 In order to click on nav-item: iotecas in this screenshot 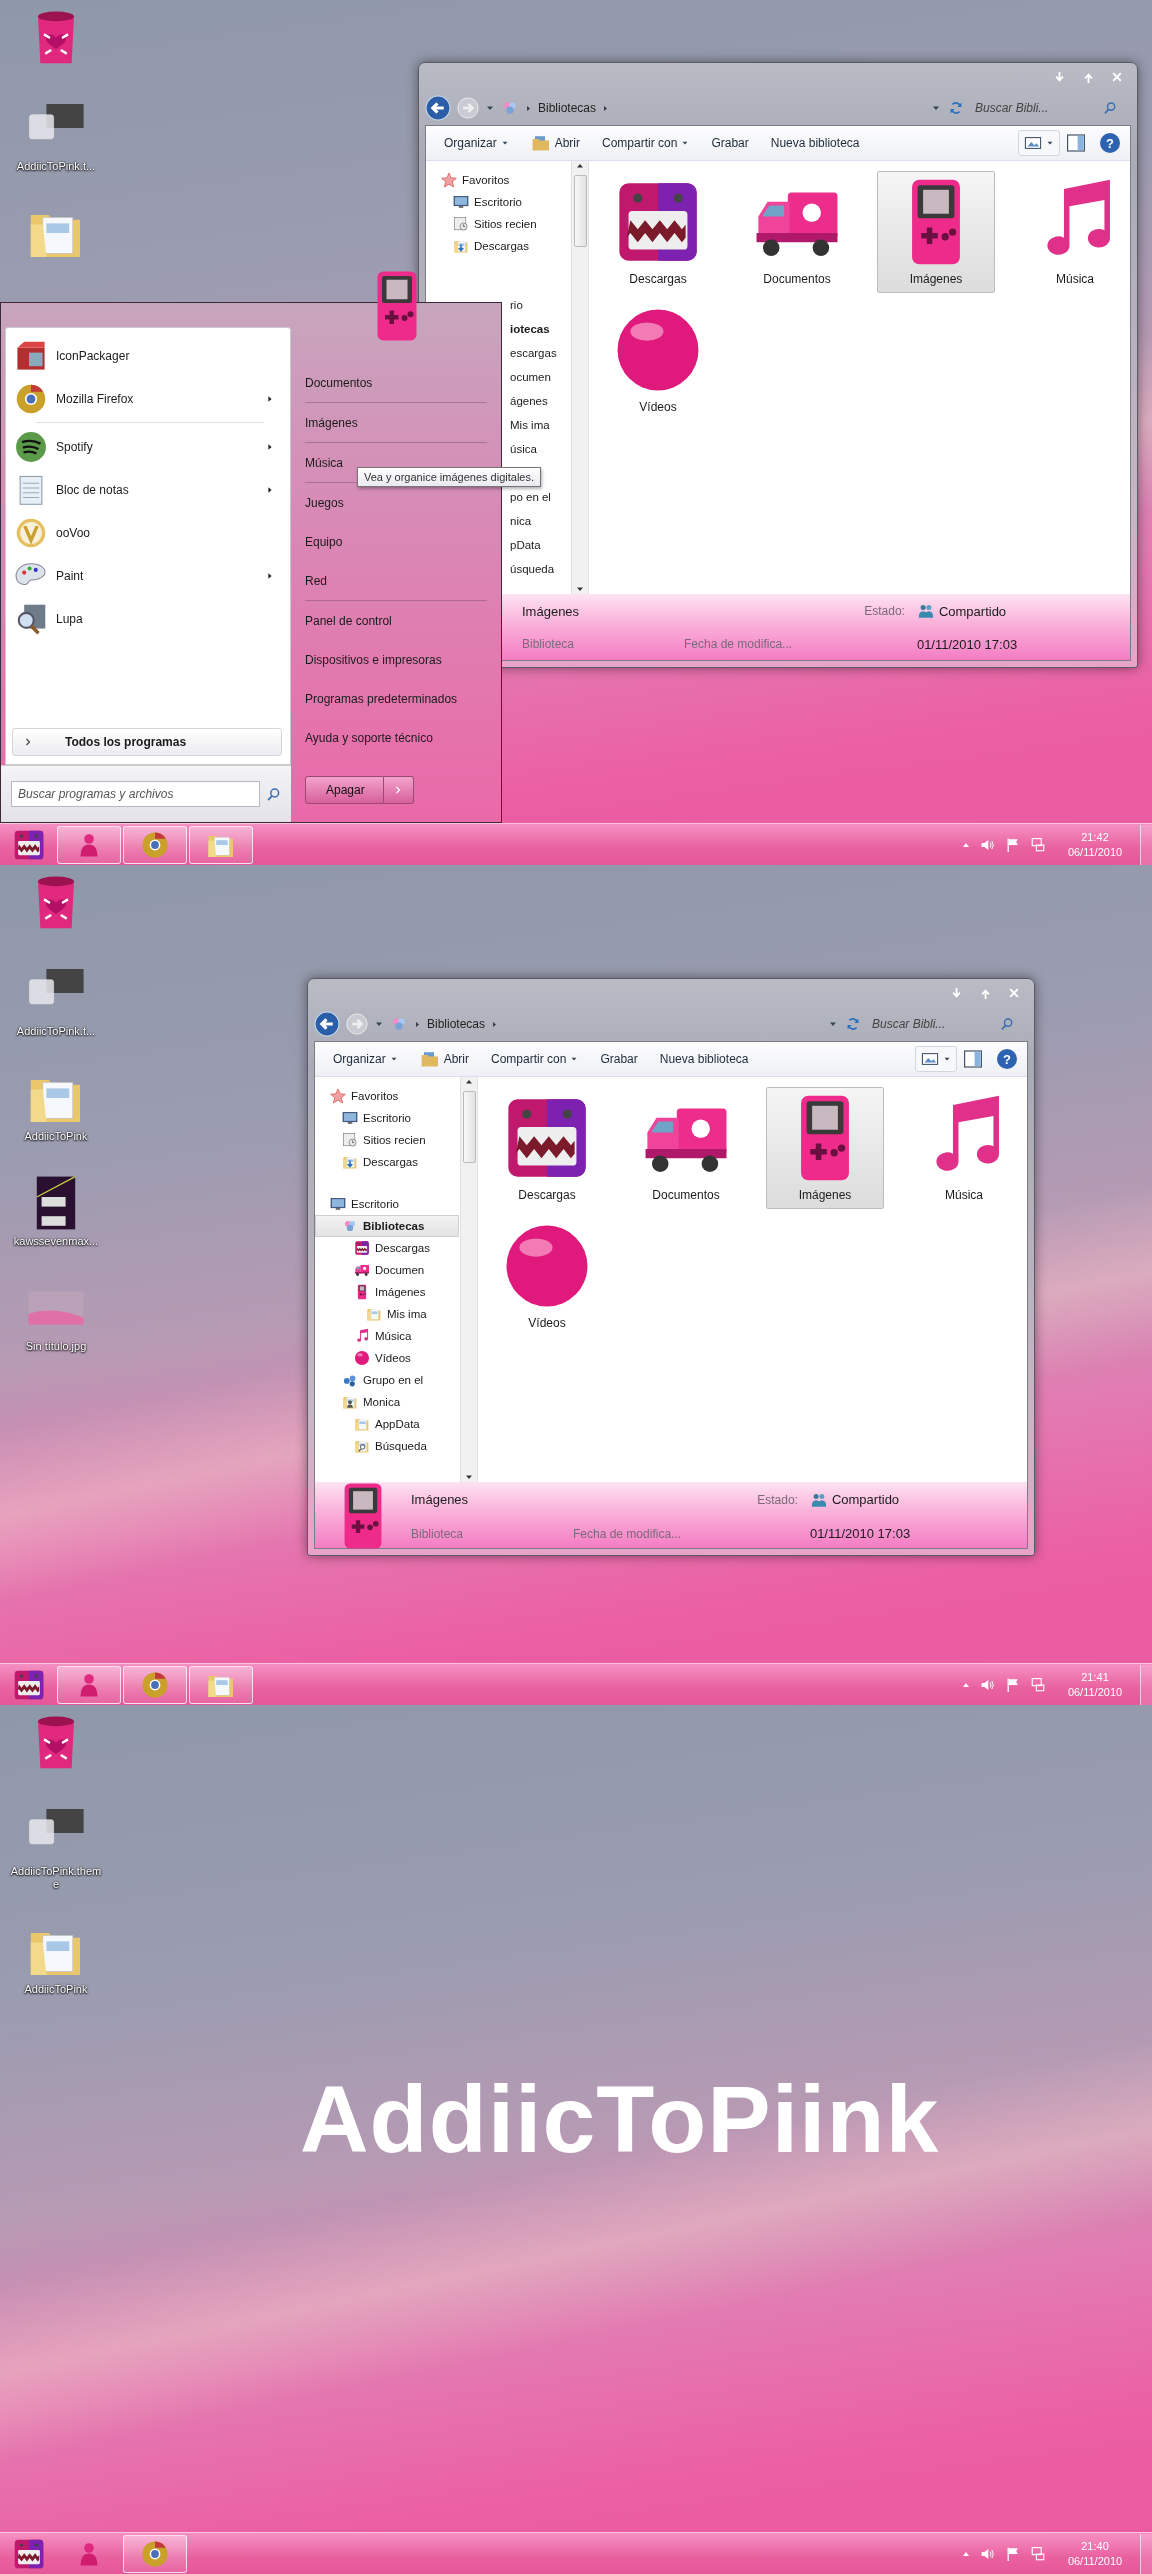, I will do `click(530, 329)`.